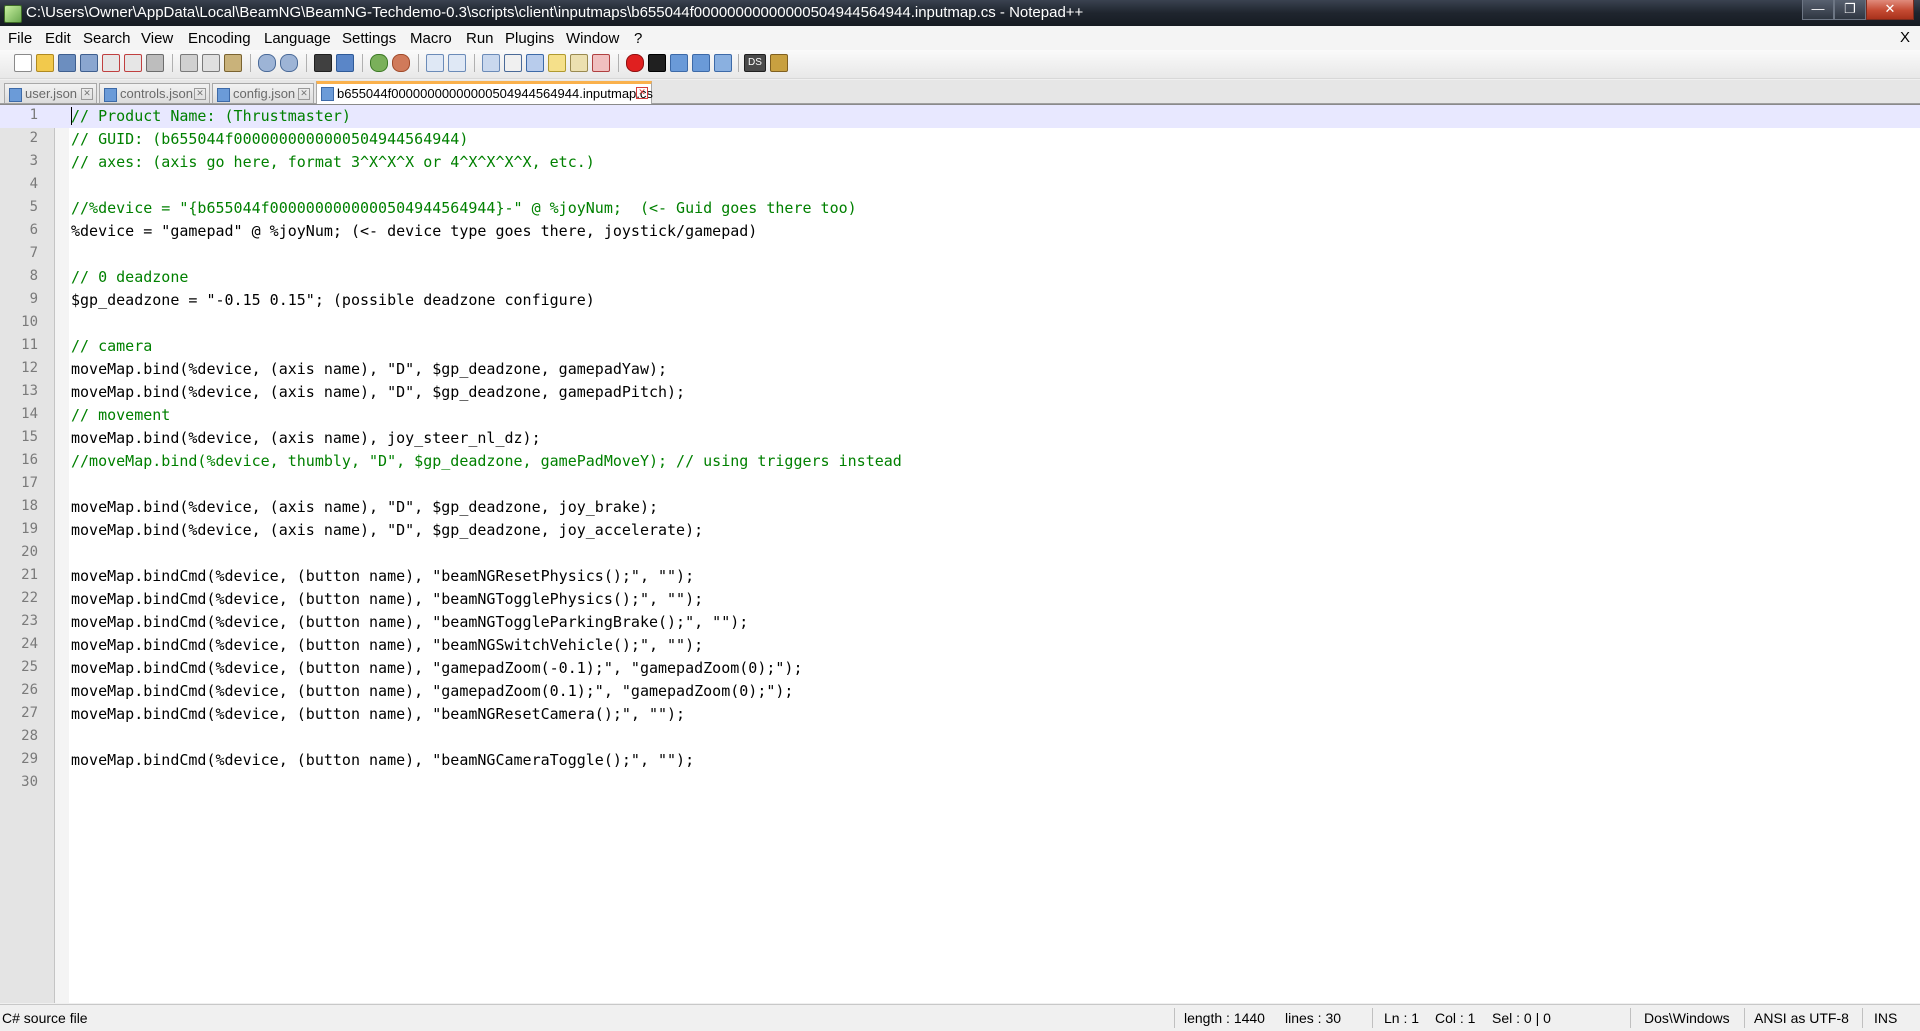 This screenshot has width=1920, height=1031. I want to click on replace-icon, so click(345, 63).